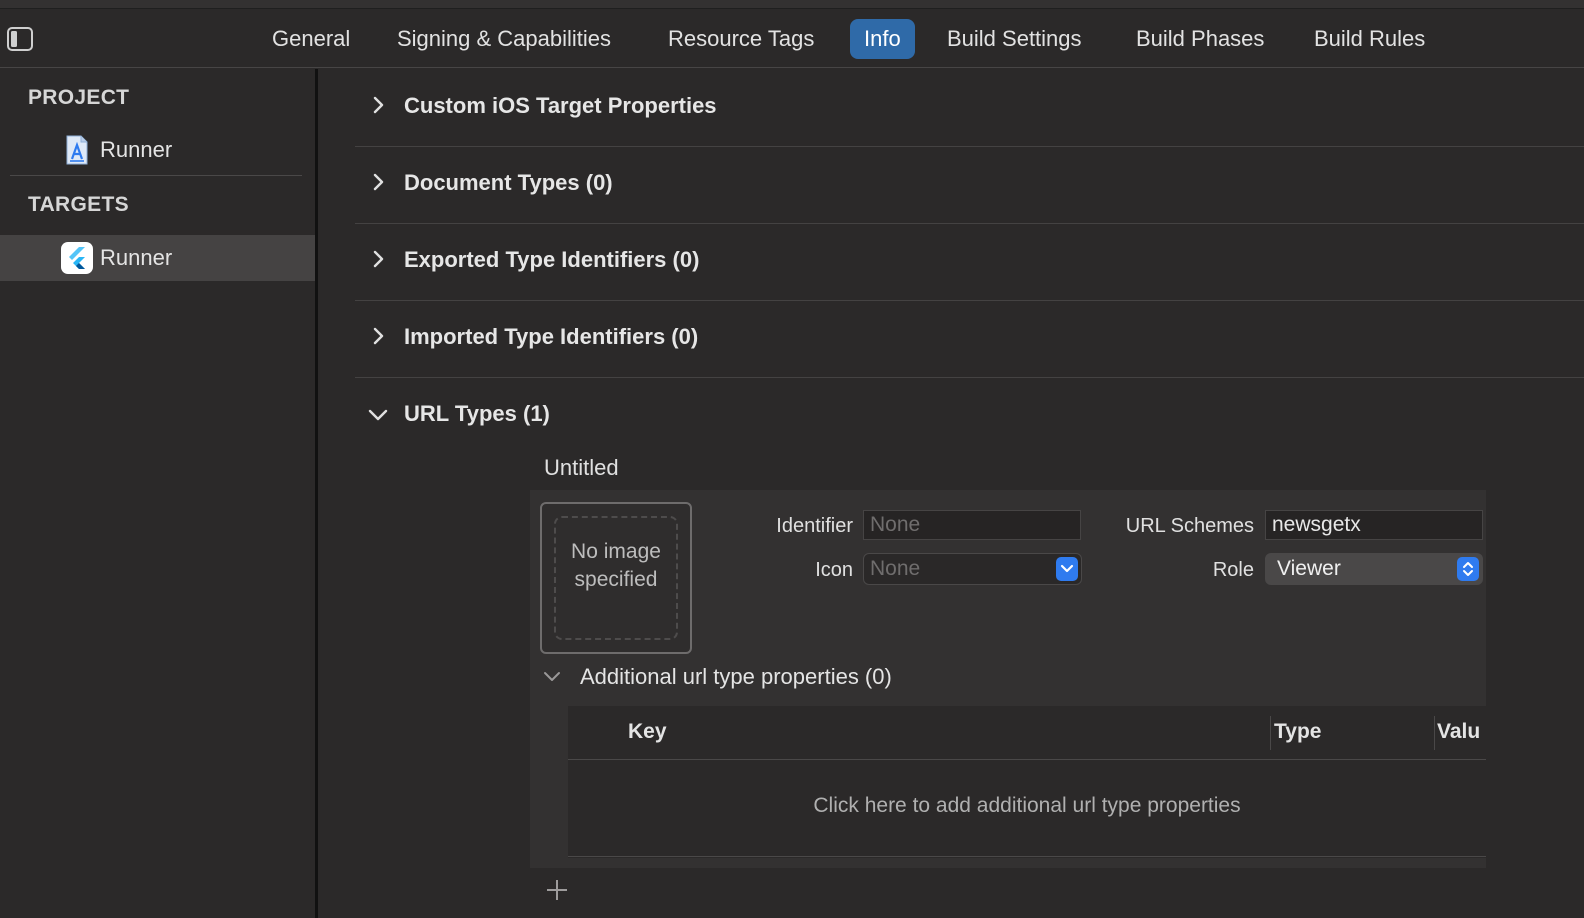 This screenshot has width=1584, height=918. I want to click on url-type-entry-name: Untitled, so click(581, 468).